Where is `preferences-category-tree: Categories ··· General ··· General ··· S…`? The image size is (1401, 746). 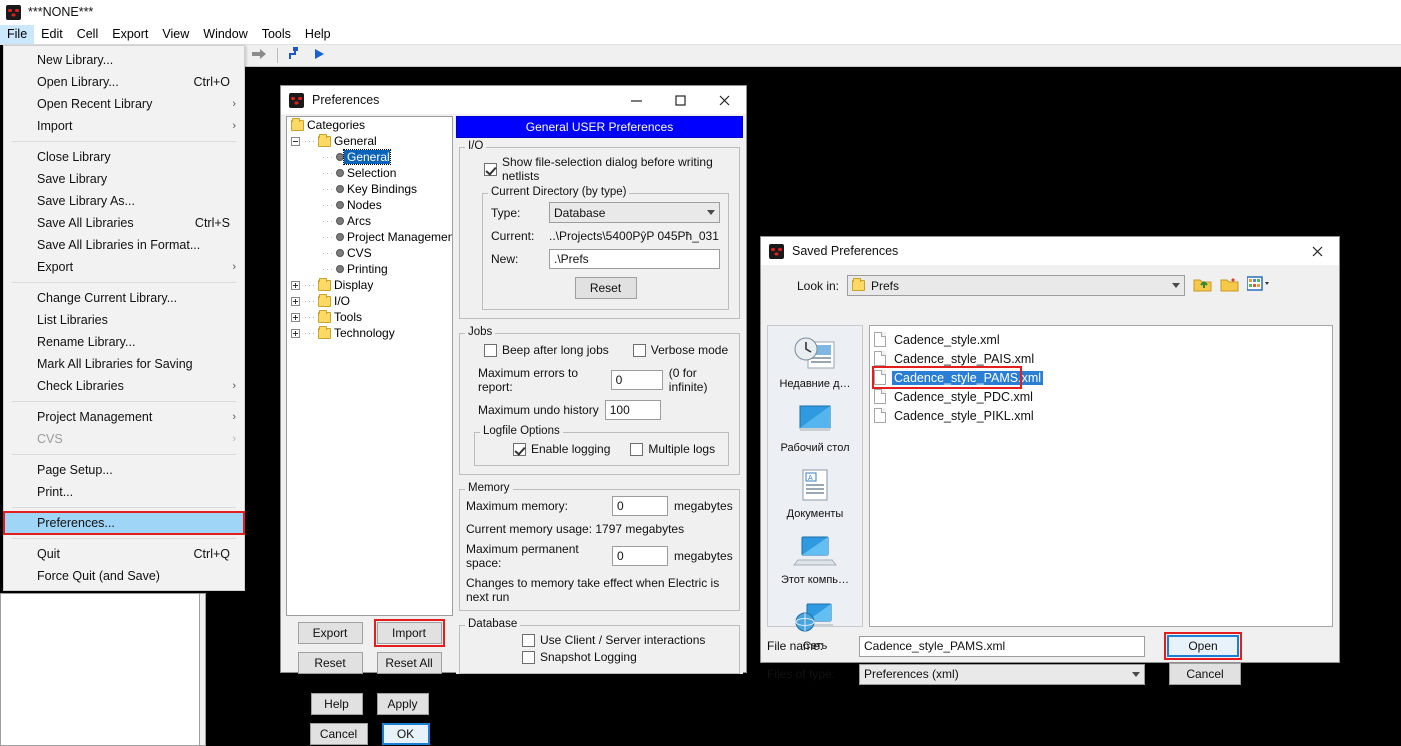 preferences-category-tree: Categories ··· General ··· General ··· S… is located at coordinates (369, 366).